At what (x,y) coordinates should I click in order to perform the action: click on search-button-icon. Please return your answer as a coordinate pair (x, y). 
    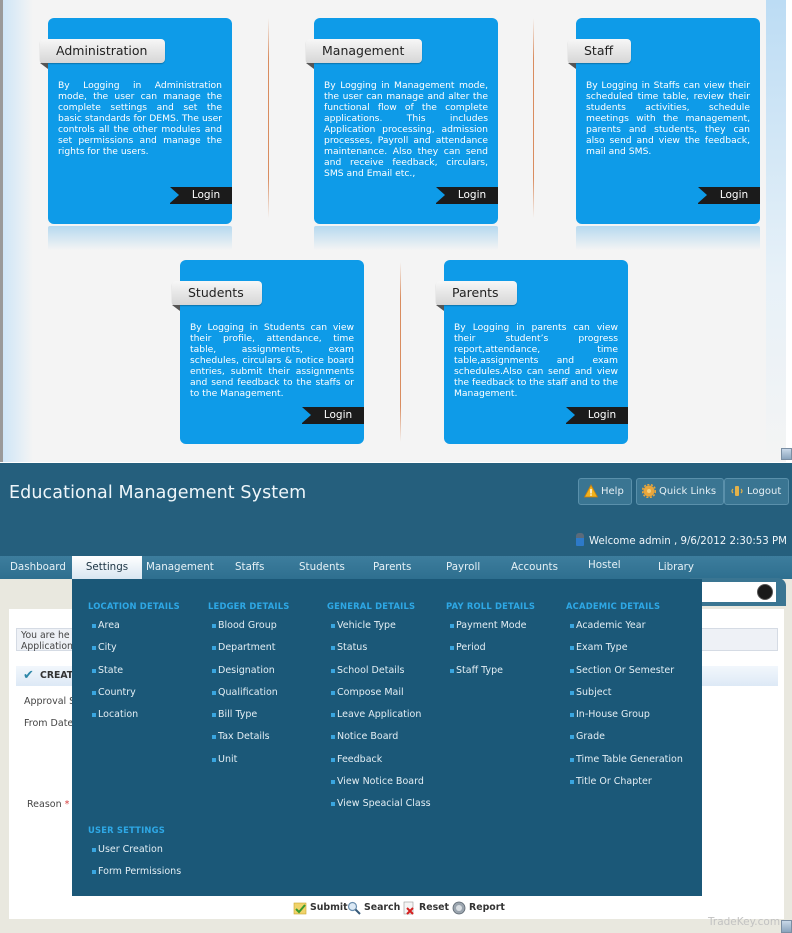
    Looking at the image, I should click on (765, 592).